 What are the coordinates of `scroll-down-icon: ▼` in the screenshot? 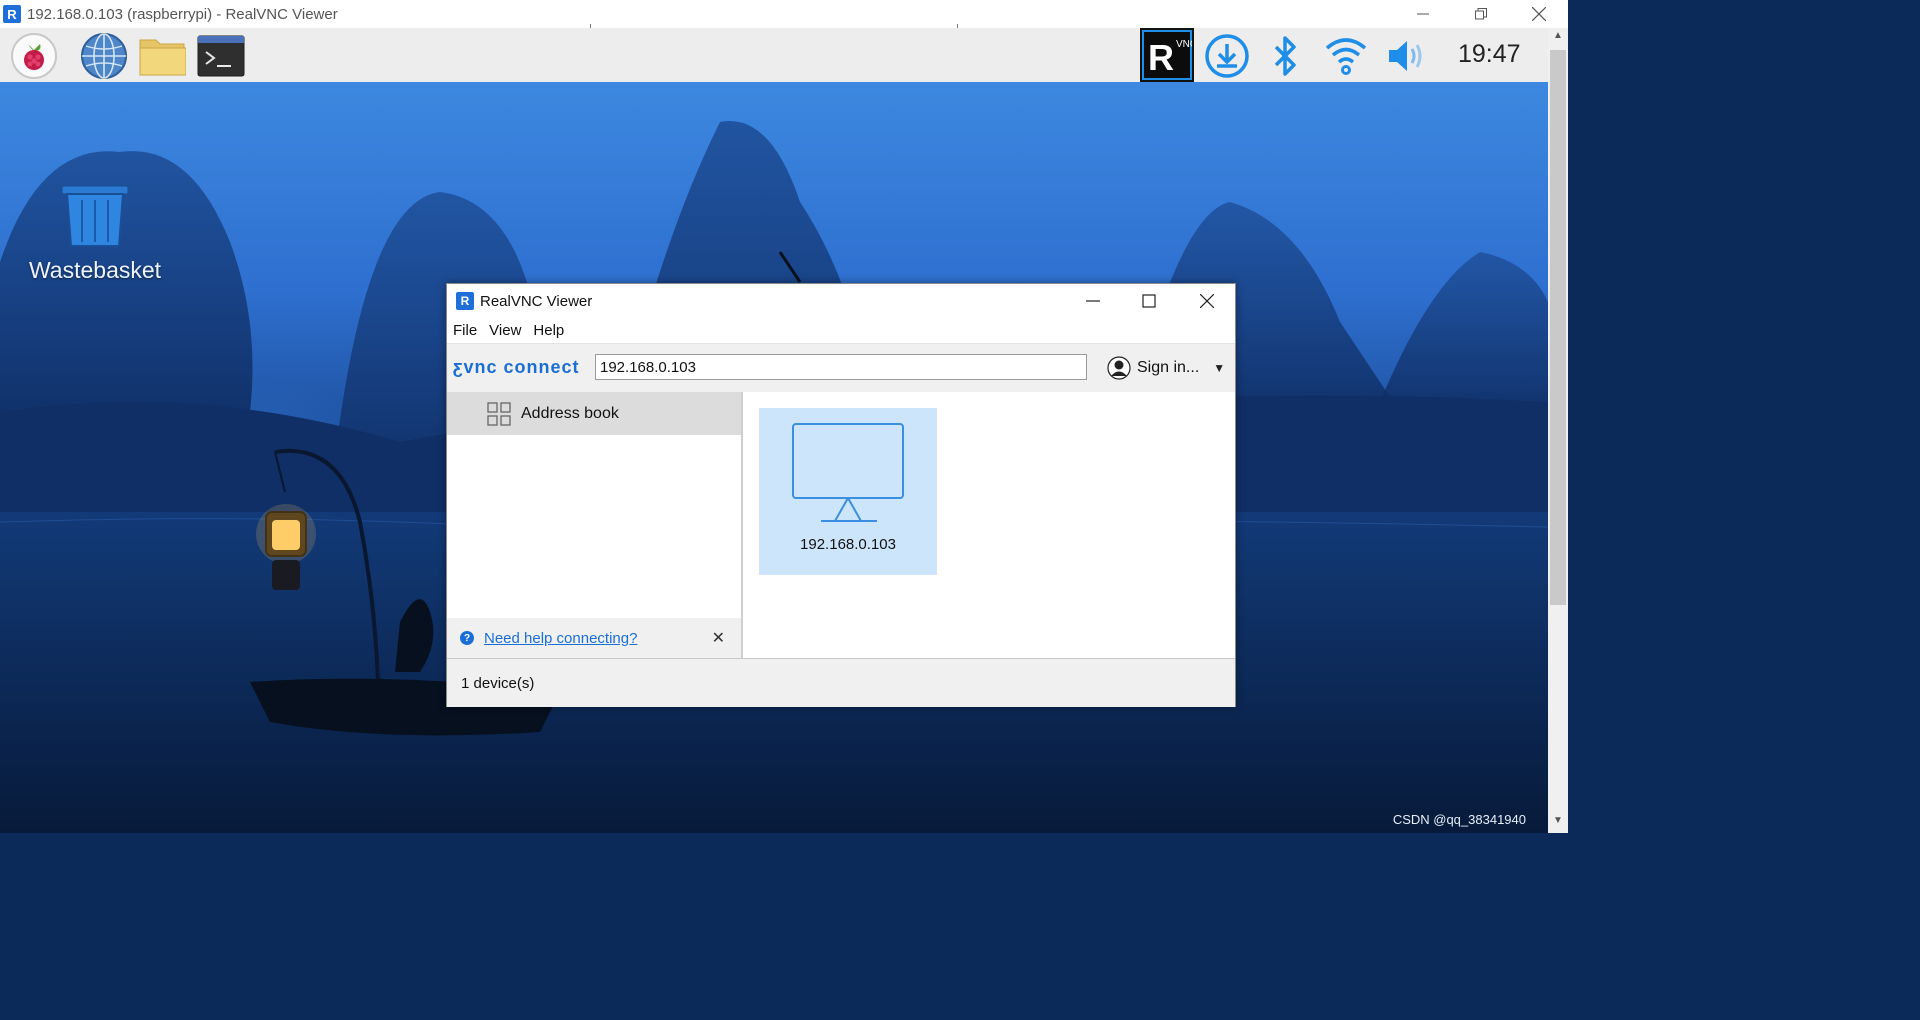 It's located at (1558, 823).